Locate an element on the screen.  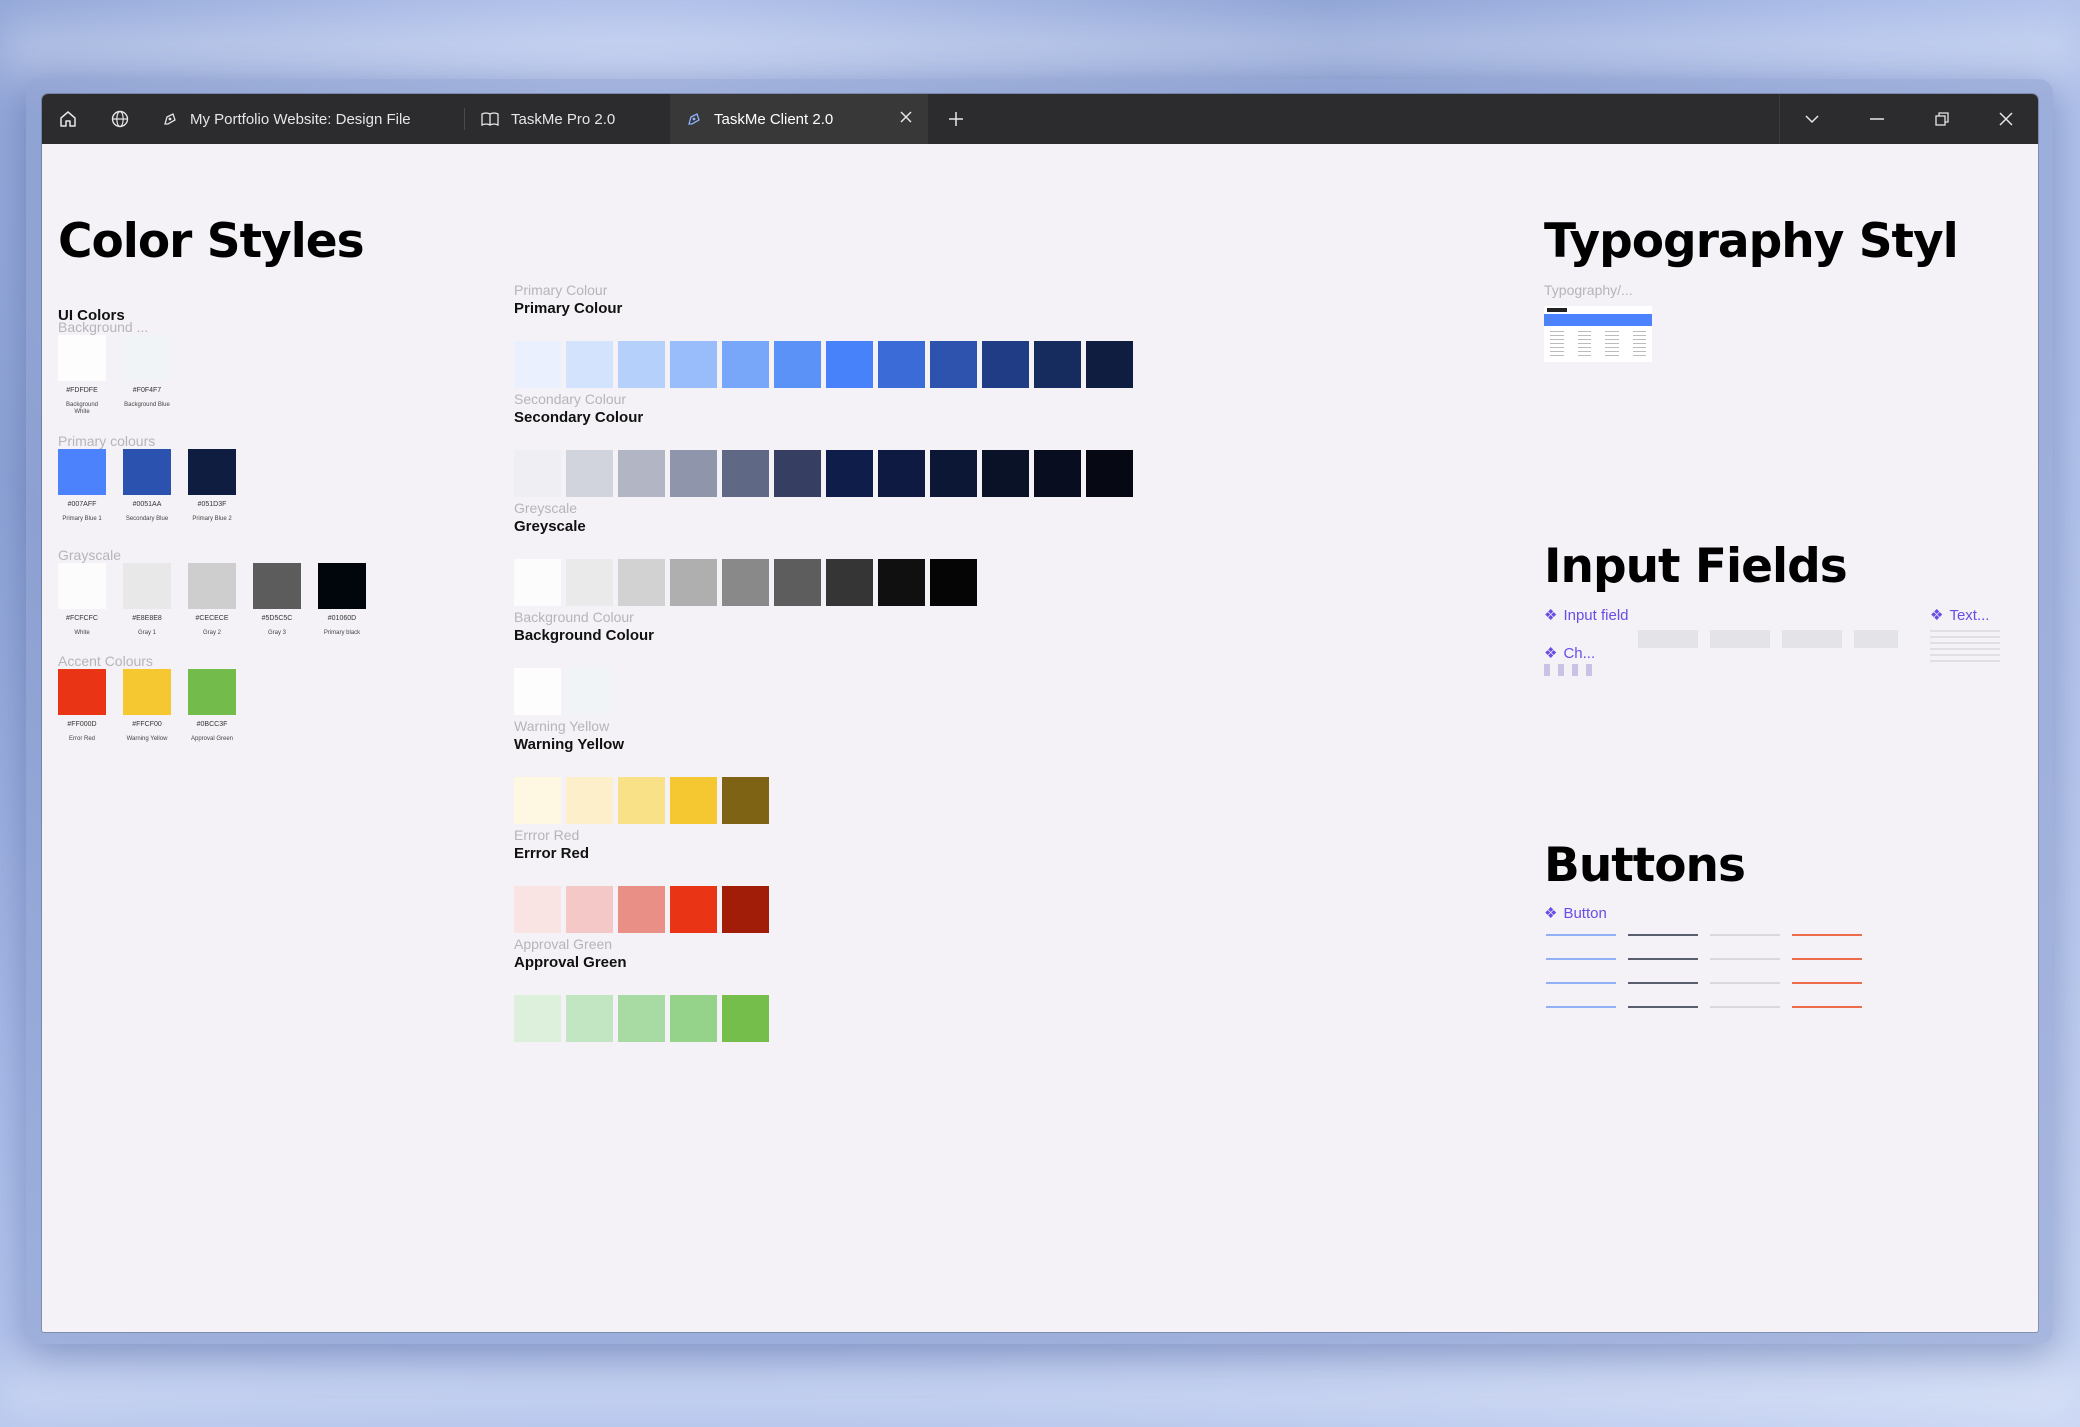
ui-swatch: #CECECE Gray 2 is located at coordinates (212, 600).